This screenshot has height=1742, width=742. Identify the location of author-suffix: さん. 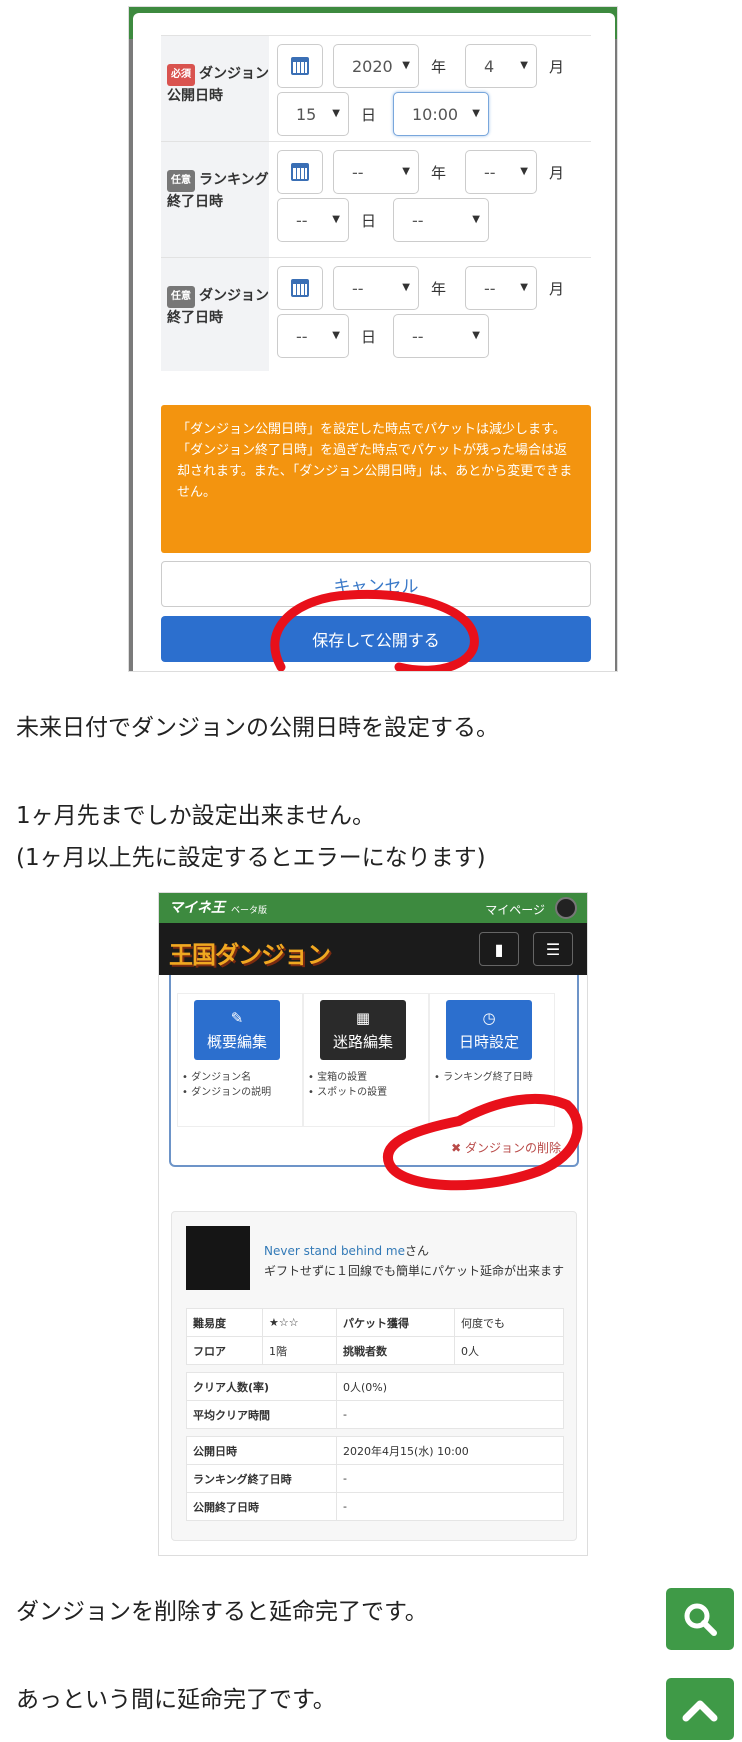
(417, 1251).